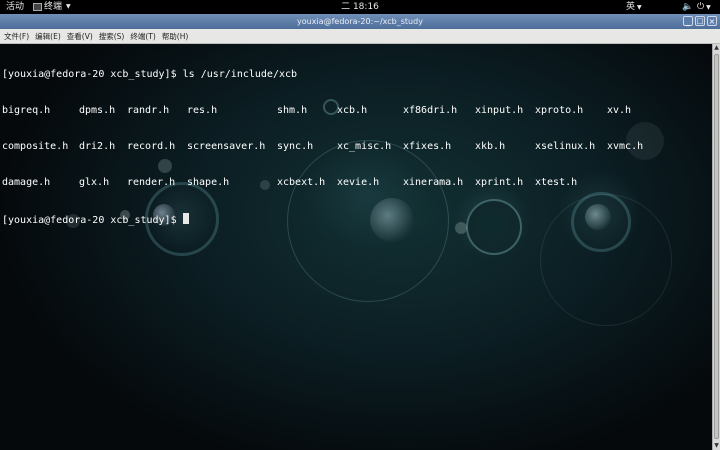  Describe the element at coordinates (433, 182) in the screenshot. I see `file-entry: xinerama.h` at that location.